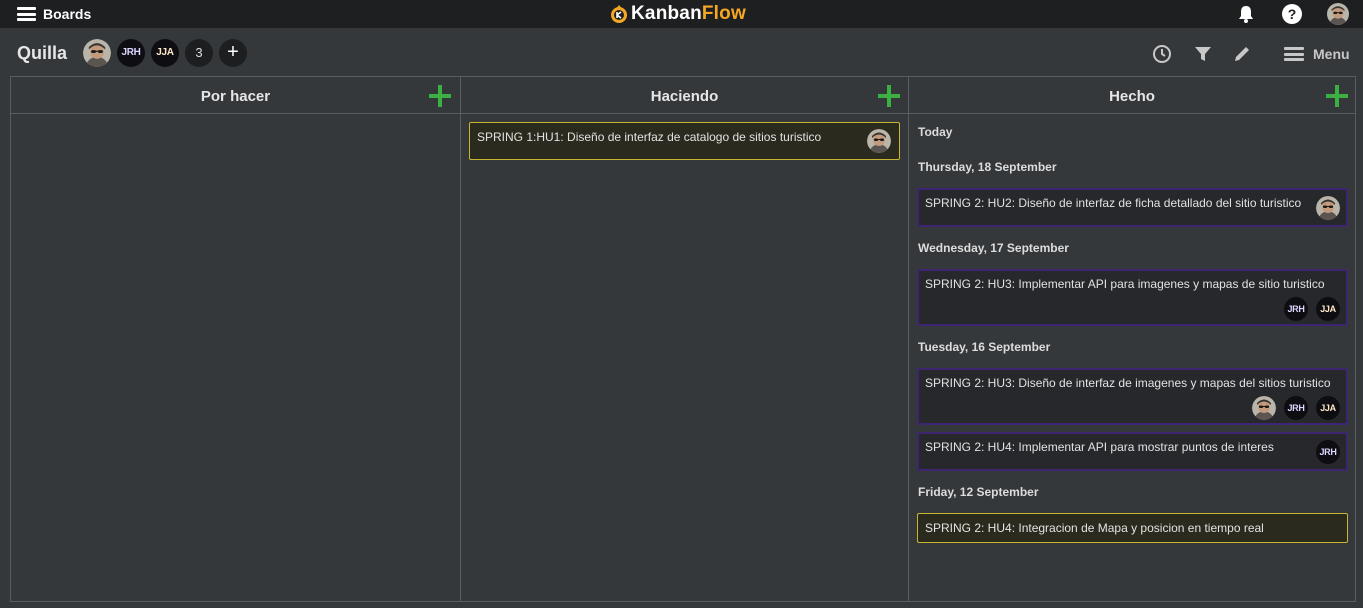 This screenshot has height=608, width=1363. I want to click on clock-icon, so click(1162, 54).